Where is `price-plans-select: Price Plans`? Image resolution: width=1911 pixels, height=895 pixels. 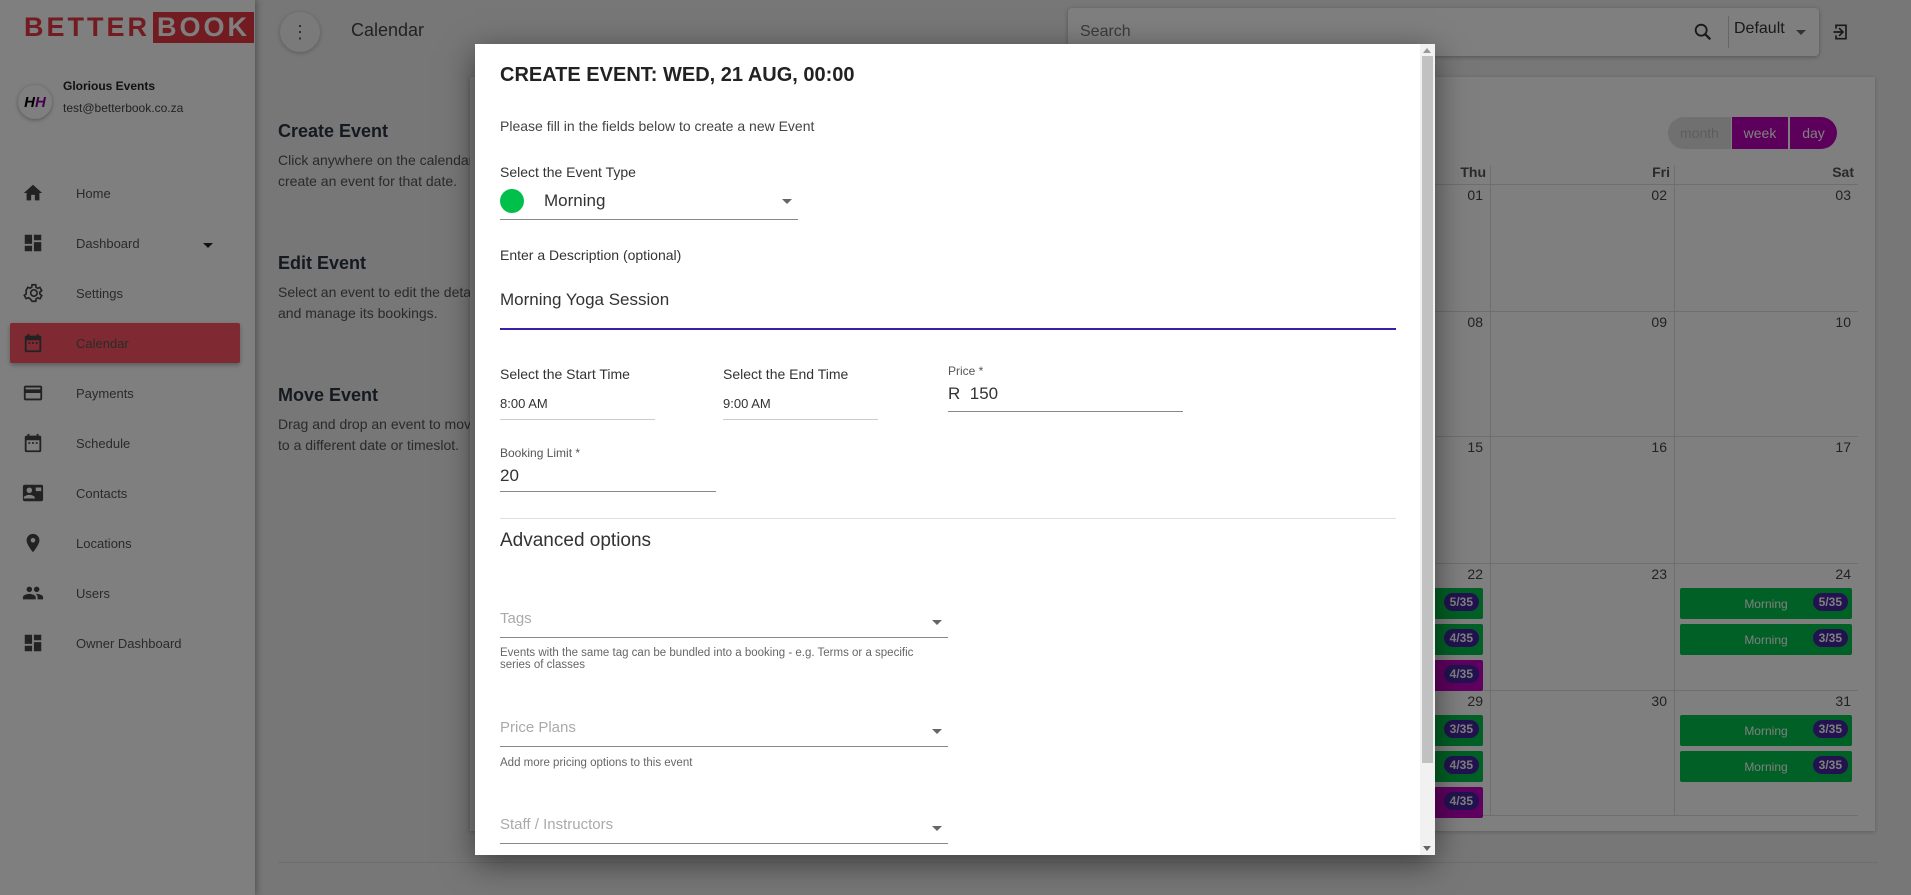
price-plans-select: Price Plans is located at coordinates (724, 733).